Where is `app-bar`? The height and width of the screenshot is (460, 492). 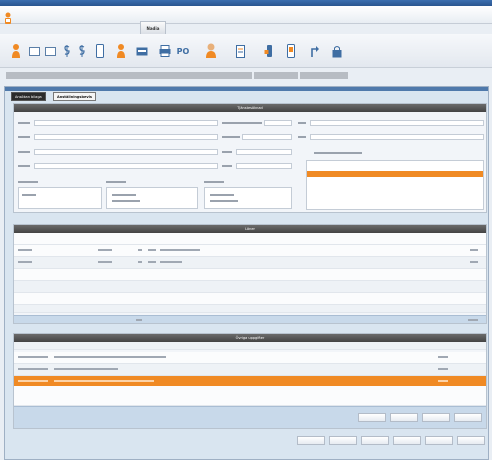
app-bar is located at coordinates (246, 15).